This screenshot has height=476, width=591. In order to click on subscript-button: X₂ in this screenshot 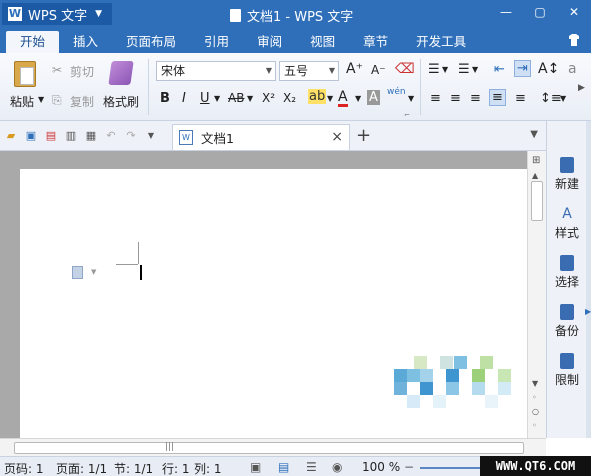, I will do `click(289, 98)`.